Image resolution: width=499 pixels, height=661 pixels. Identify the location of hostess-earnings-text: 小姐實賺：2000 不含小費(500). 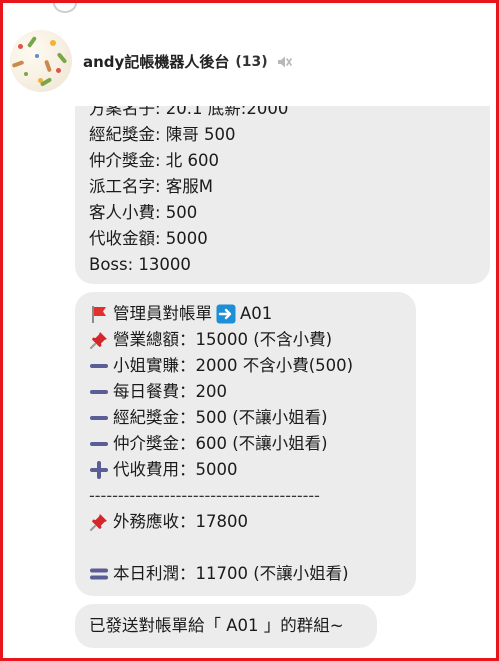
(233, 365).